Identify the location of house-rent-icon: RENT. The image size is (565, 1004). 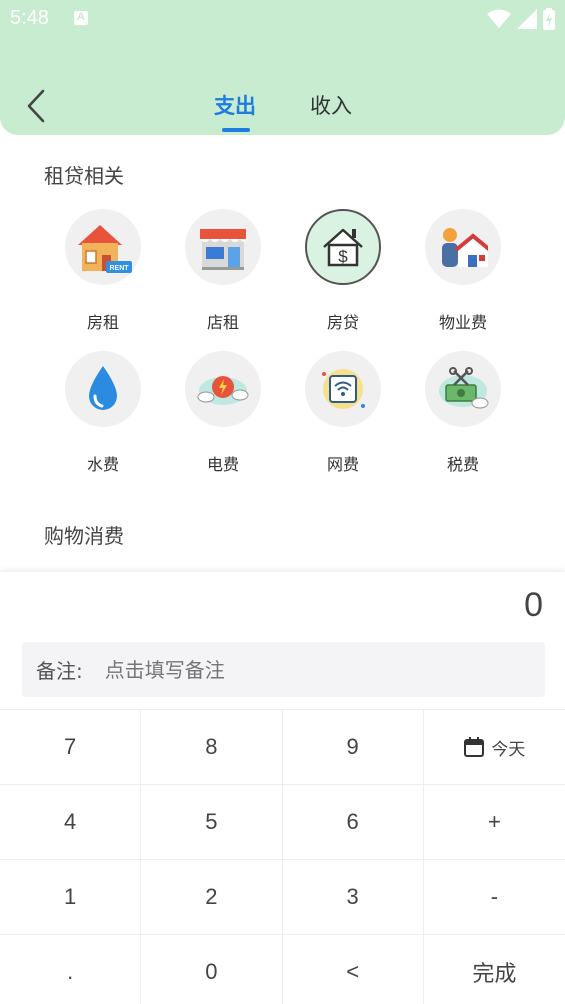
(105, 249).